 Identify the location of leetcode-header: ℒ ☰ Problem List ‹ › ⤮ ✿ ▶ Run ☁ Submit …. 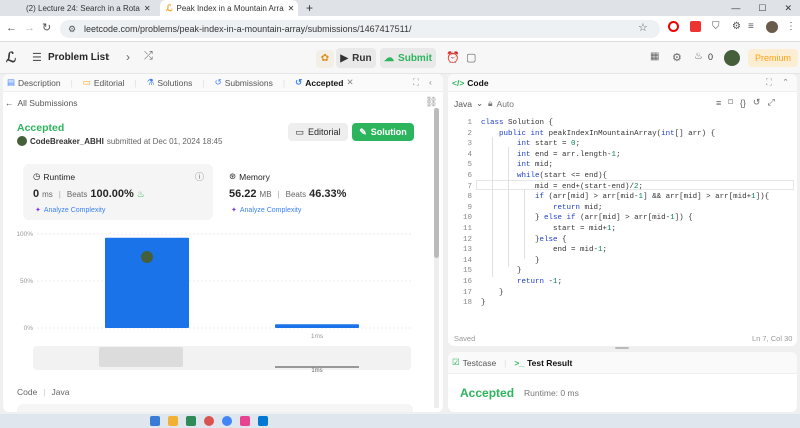
(400, 58).